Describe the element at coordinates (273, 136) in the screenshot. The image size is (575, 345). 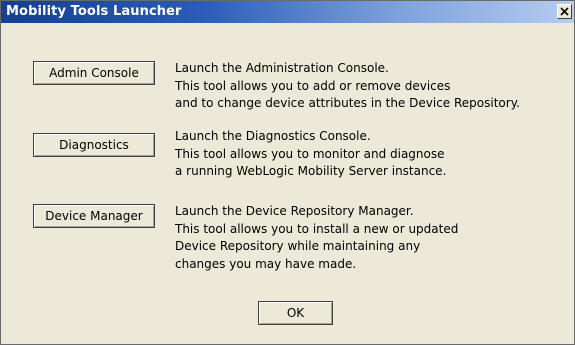
I see `description-line: Launch the Diagnostics Console.` at that location.